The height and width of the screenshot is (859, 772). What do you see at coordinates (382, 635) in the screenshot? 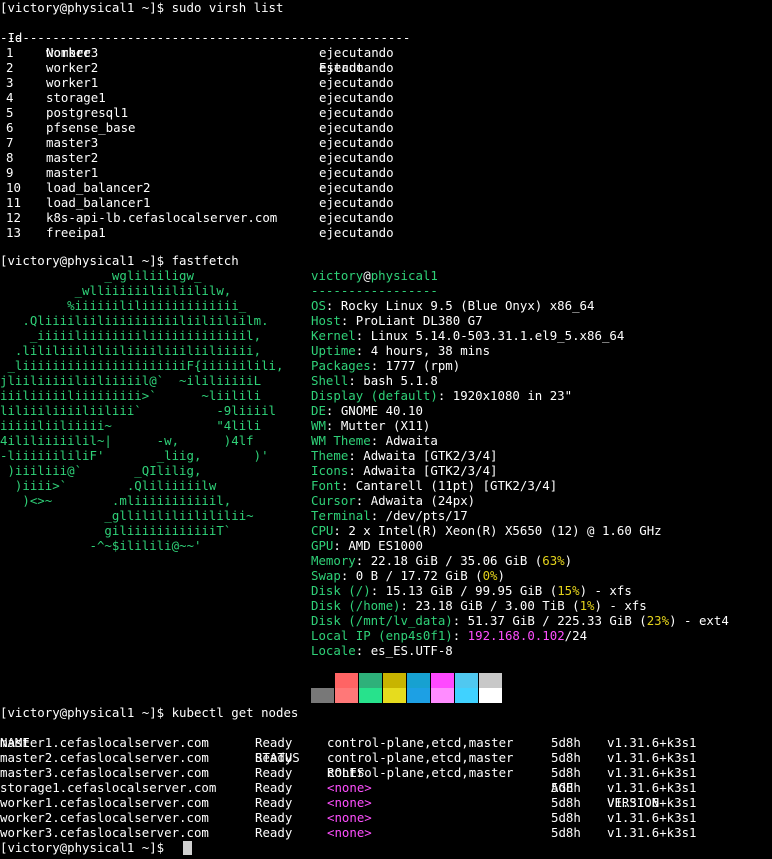
I see `info-key: Local IP (enp4s0f1)` at bounding box center [382, 635].